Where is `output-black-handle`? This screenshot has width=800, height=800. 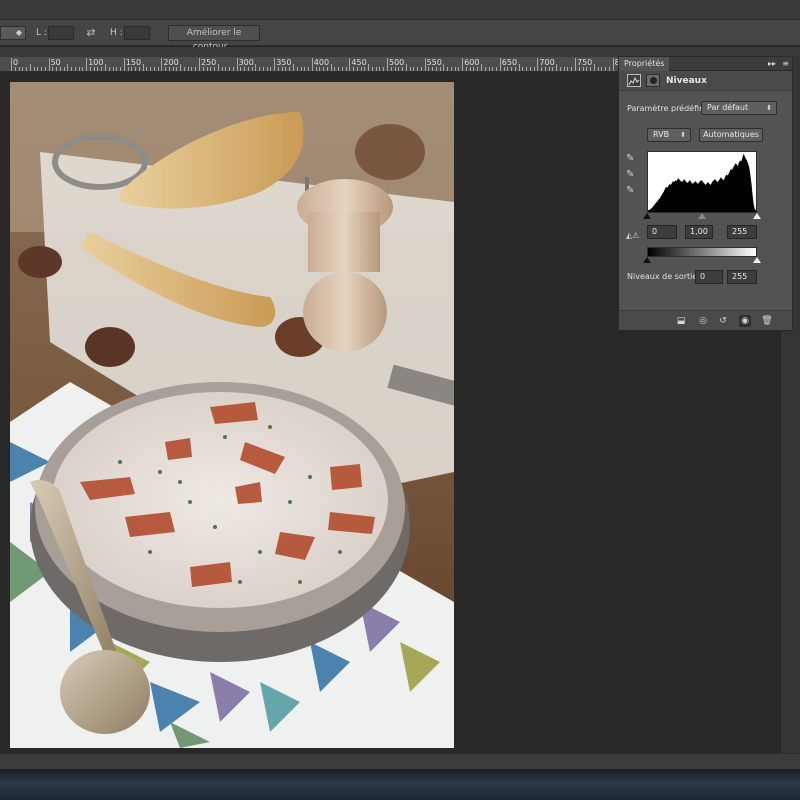 output-black-handle is located at coordinates (647, 260).